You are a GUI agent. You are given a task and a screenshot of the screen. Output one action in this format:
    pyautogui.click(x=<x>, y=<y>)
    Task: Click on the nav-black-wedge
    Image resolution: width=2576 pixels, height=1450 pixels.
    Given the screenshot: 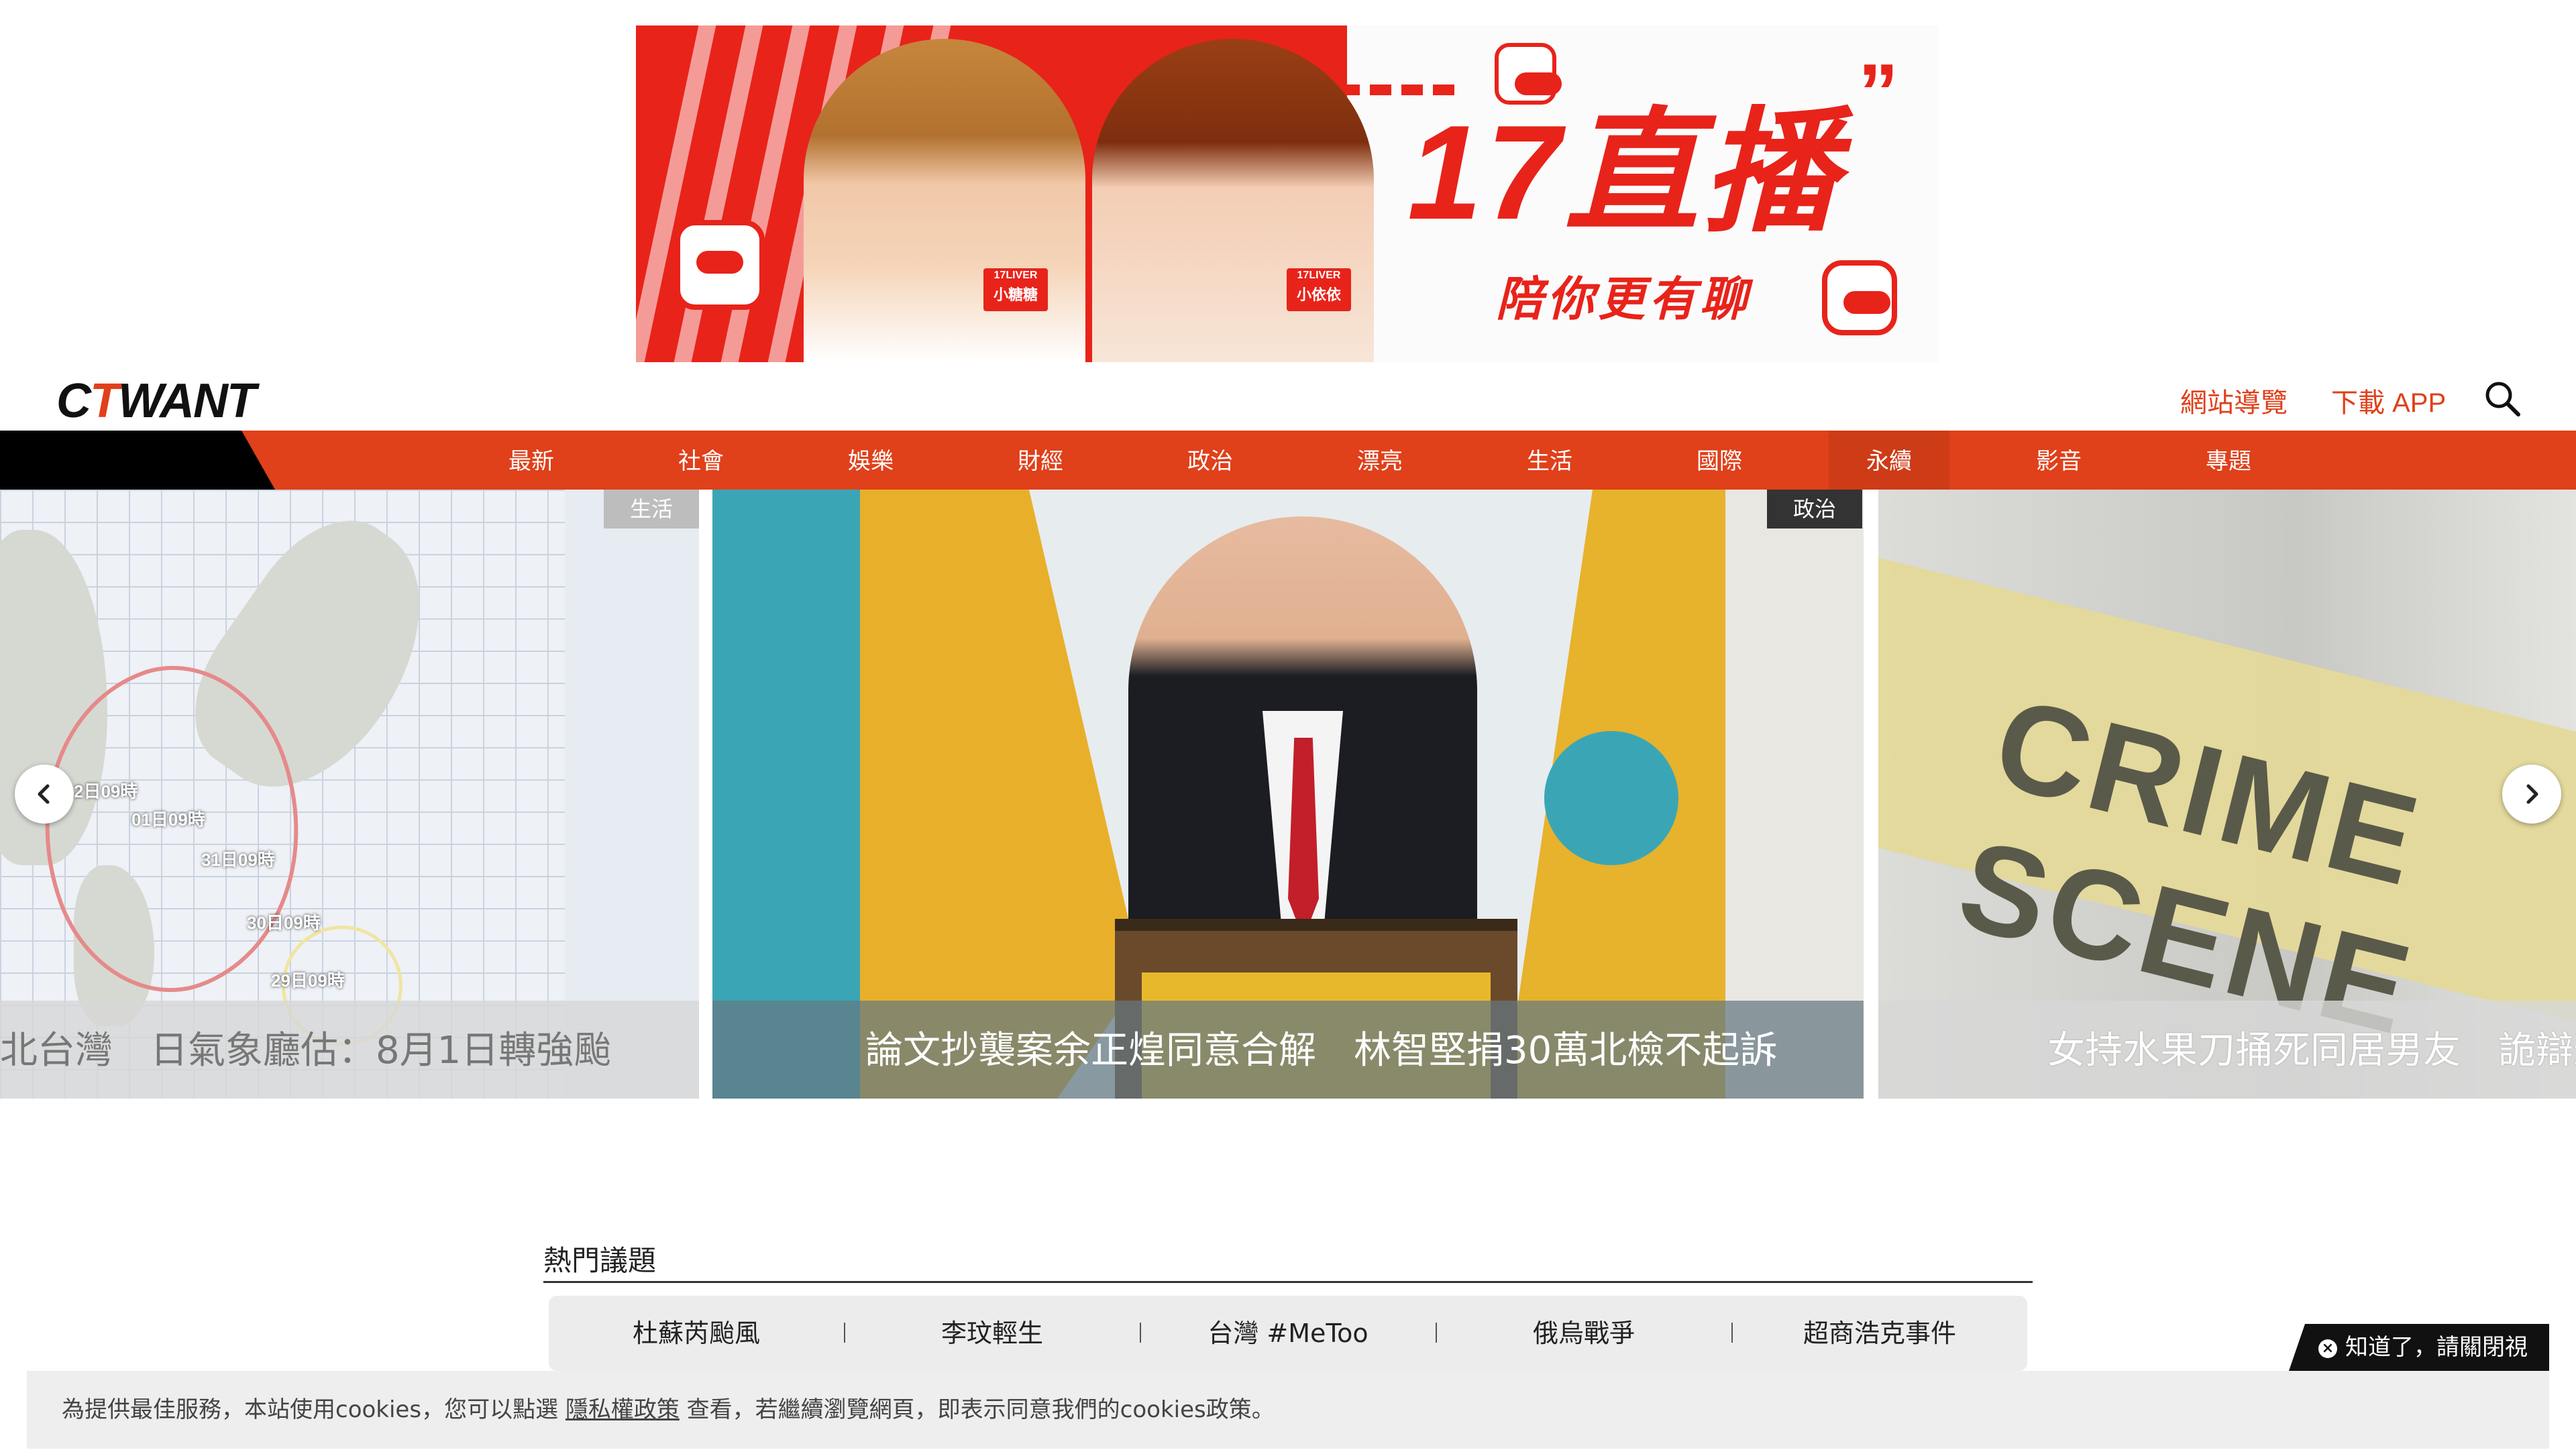 What is the action you would take?
    pyautogui.click(x=137, y=460)
    